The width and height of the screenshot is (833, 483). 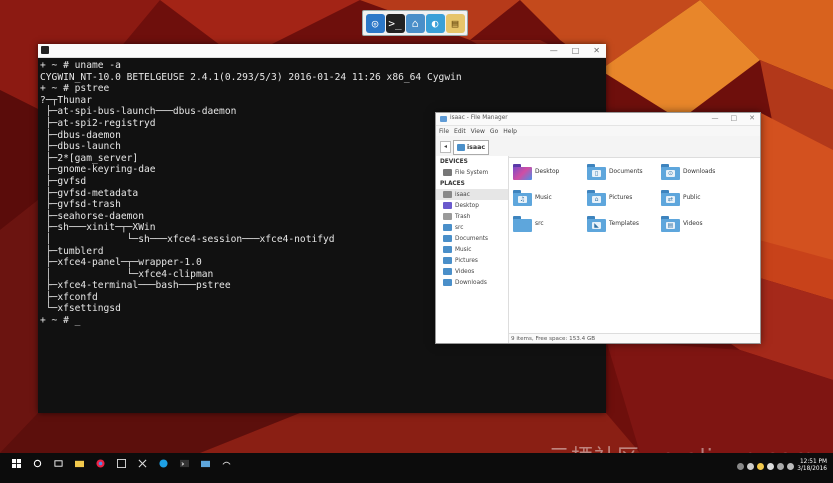 What do you see at coordinates (460, 131) in the screenshot?
I see `menu-edit: Edit` at bounding box center [460, 131].